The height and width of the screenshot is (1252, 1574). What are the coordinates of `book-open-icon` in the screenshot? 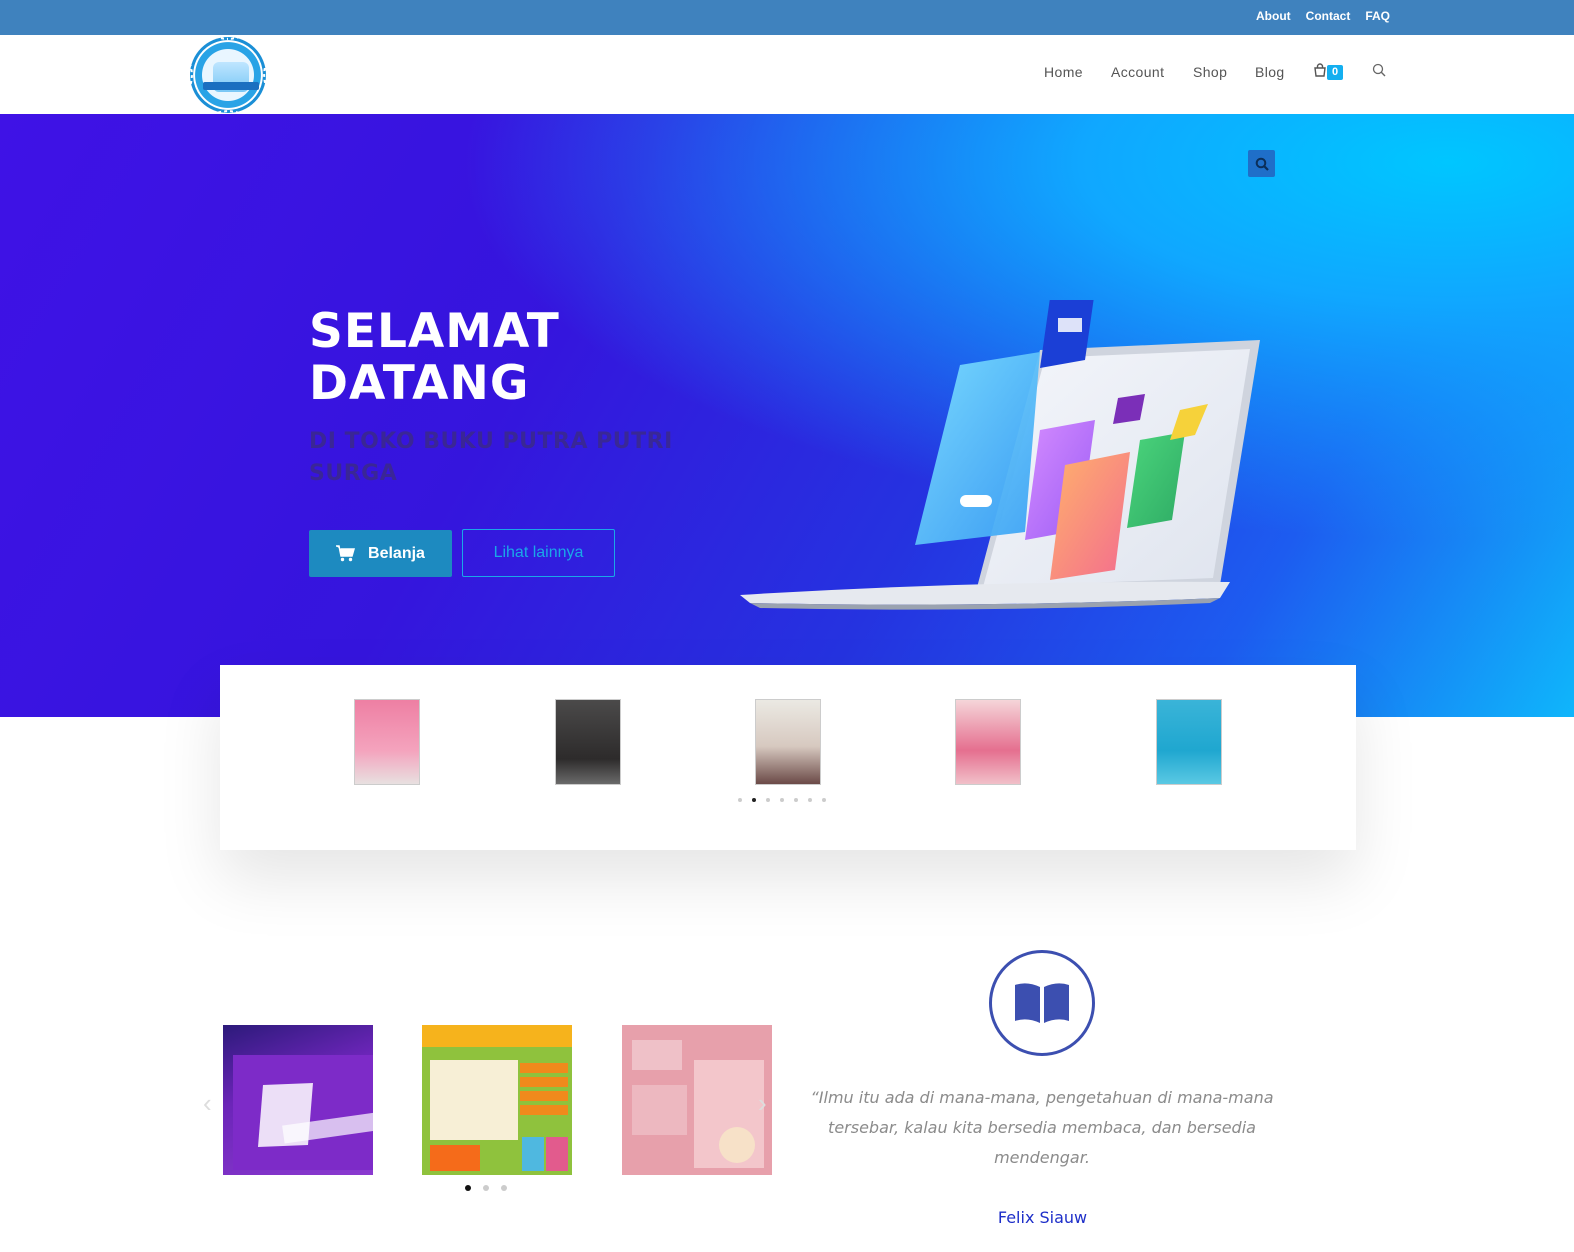 It's located at (1042, 1003).